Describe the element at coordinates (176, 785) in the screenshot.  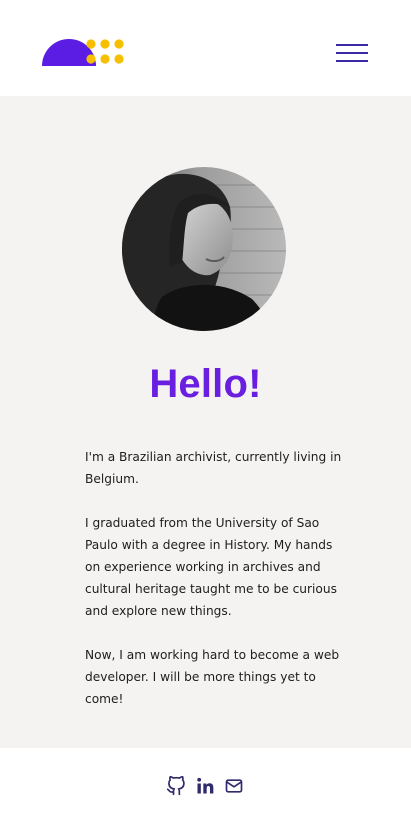
I see `github-icon` at that location.